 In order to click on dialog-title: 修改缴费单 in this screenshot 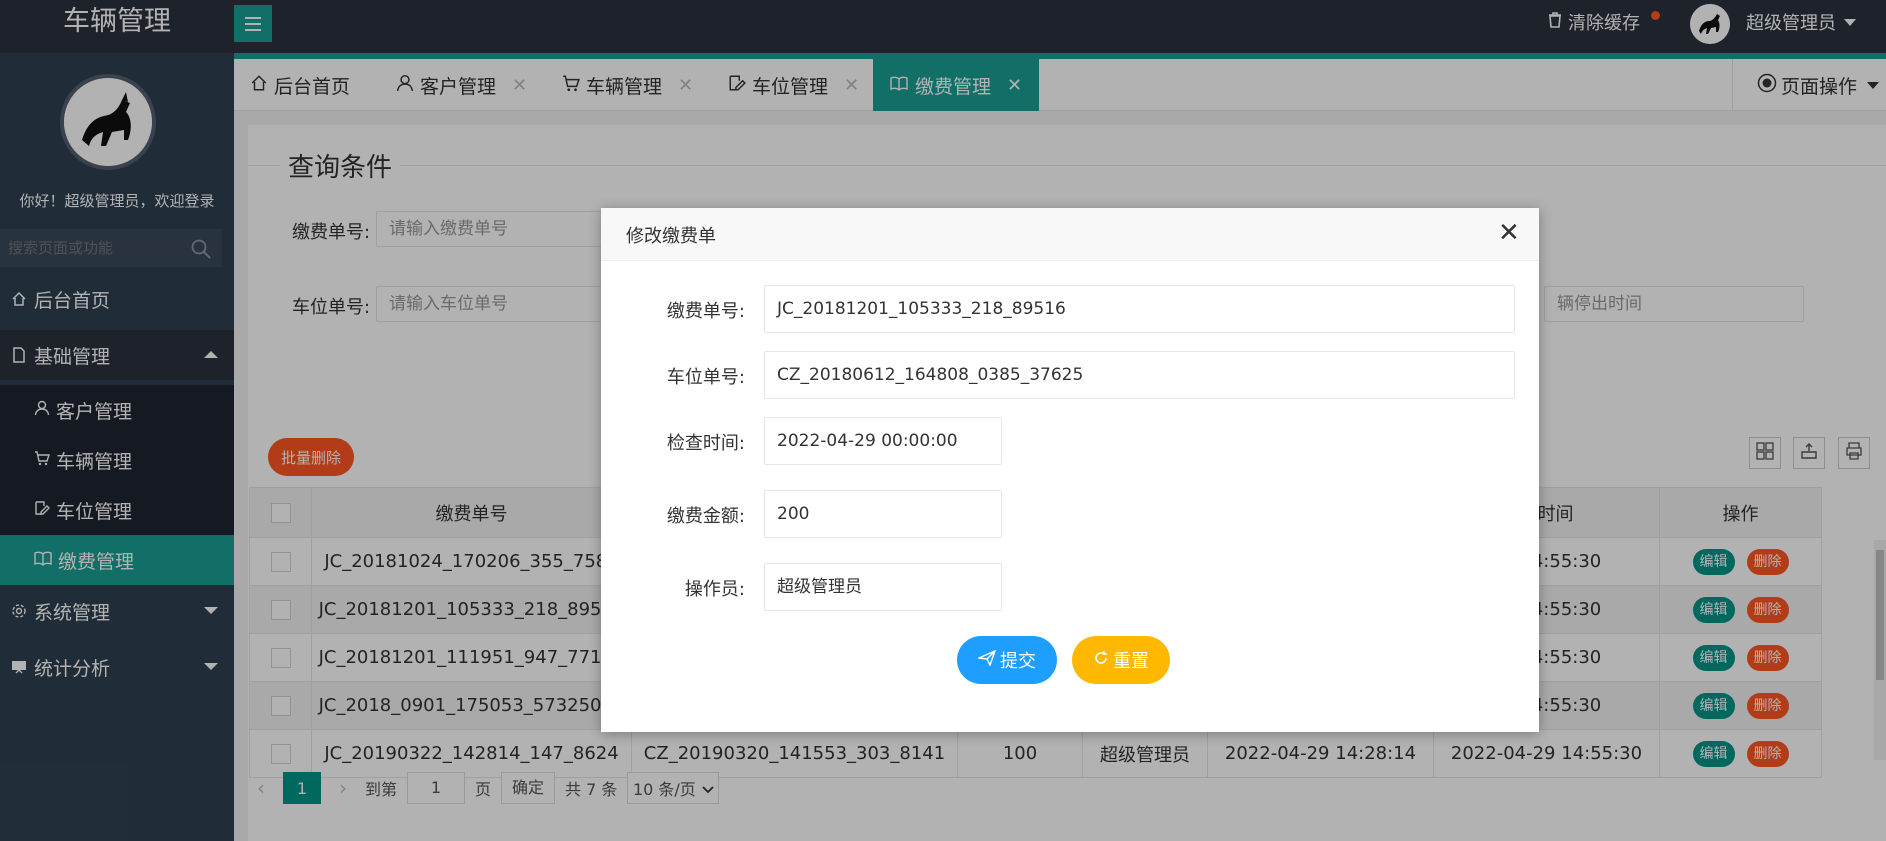, I will do `click(671, 236)`.